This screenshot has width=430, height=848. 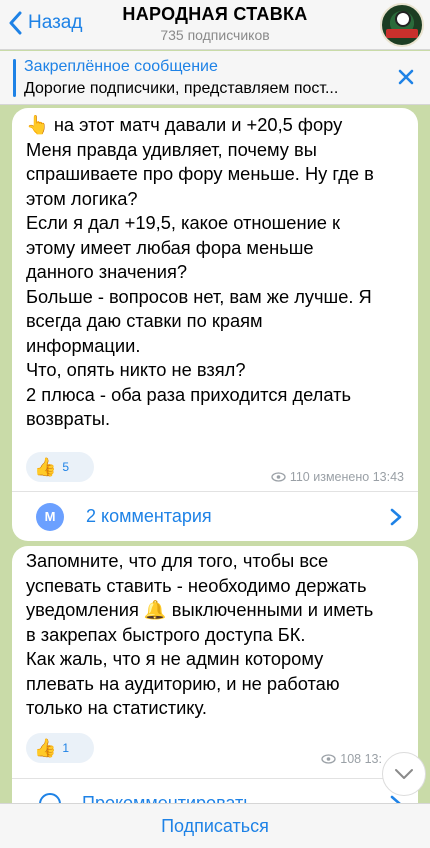 I want to click on edited-label: изменено, so click(x=341, y=477).